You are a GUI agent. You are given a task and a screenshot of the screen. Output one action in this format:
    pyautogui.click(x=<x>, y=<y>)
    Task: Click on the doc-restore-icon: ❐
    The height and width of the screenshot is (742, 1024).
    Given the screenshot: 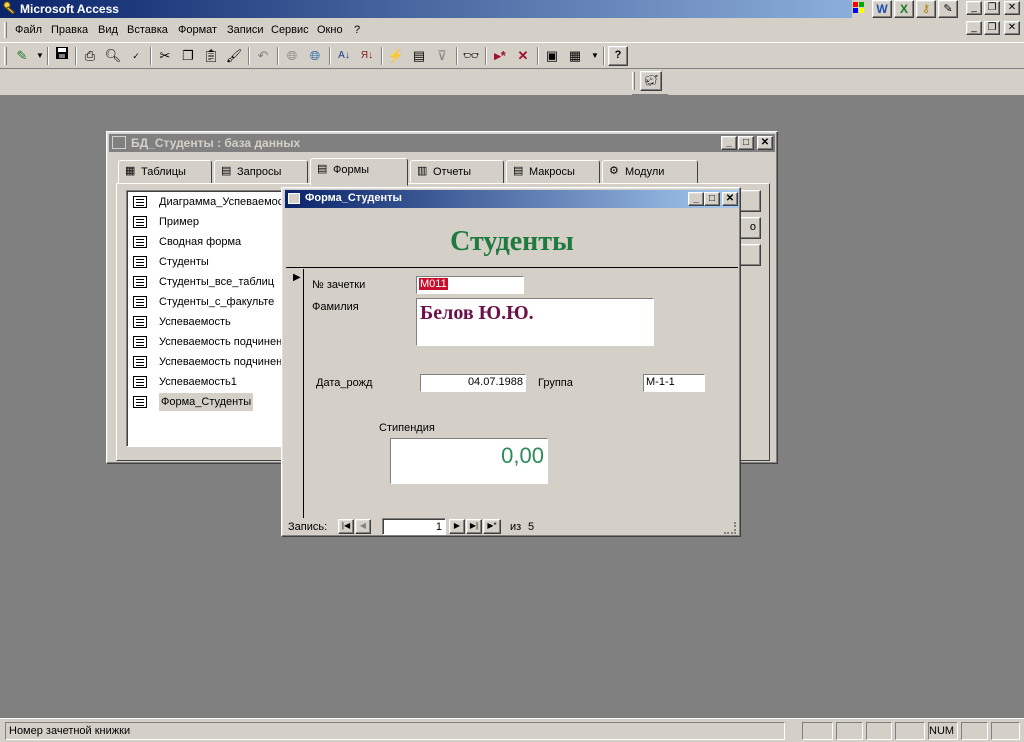 What is the action you would take?
    pyautogui.click(x=992, y=28)
    